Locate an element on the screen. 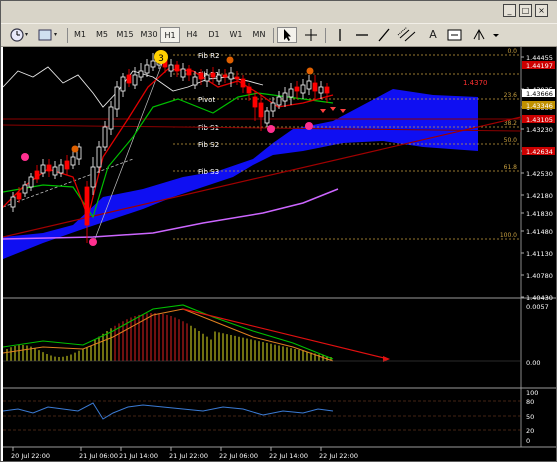 The width and height of the screenshot is (557, 465). cursor-icon-svg is located at coordinates (287, 35).